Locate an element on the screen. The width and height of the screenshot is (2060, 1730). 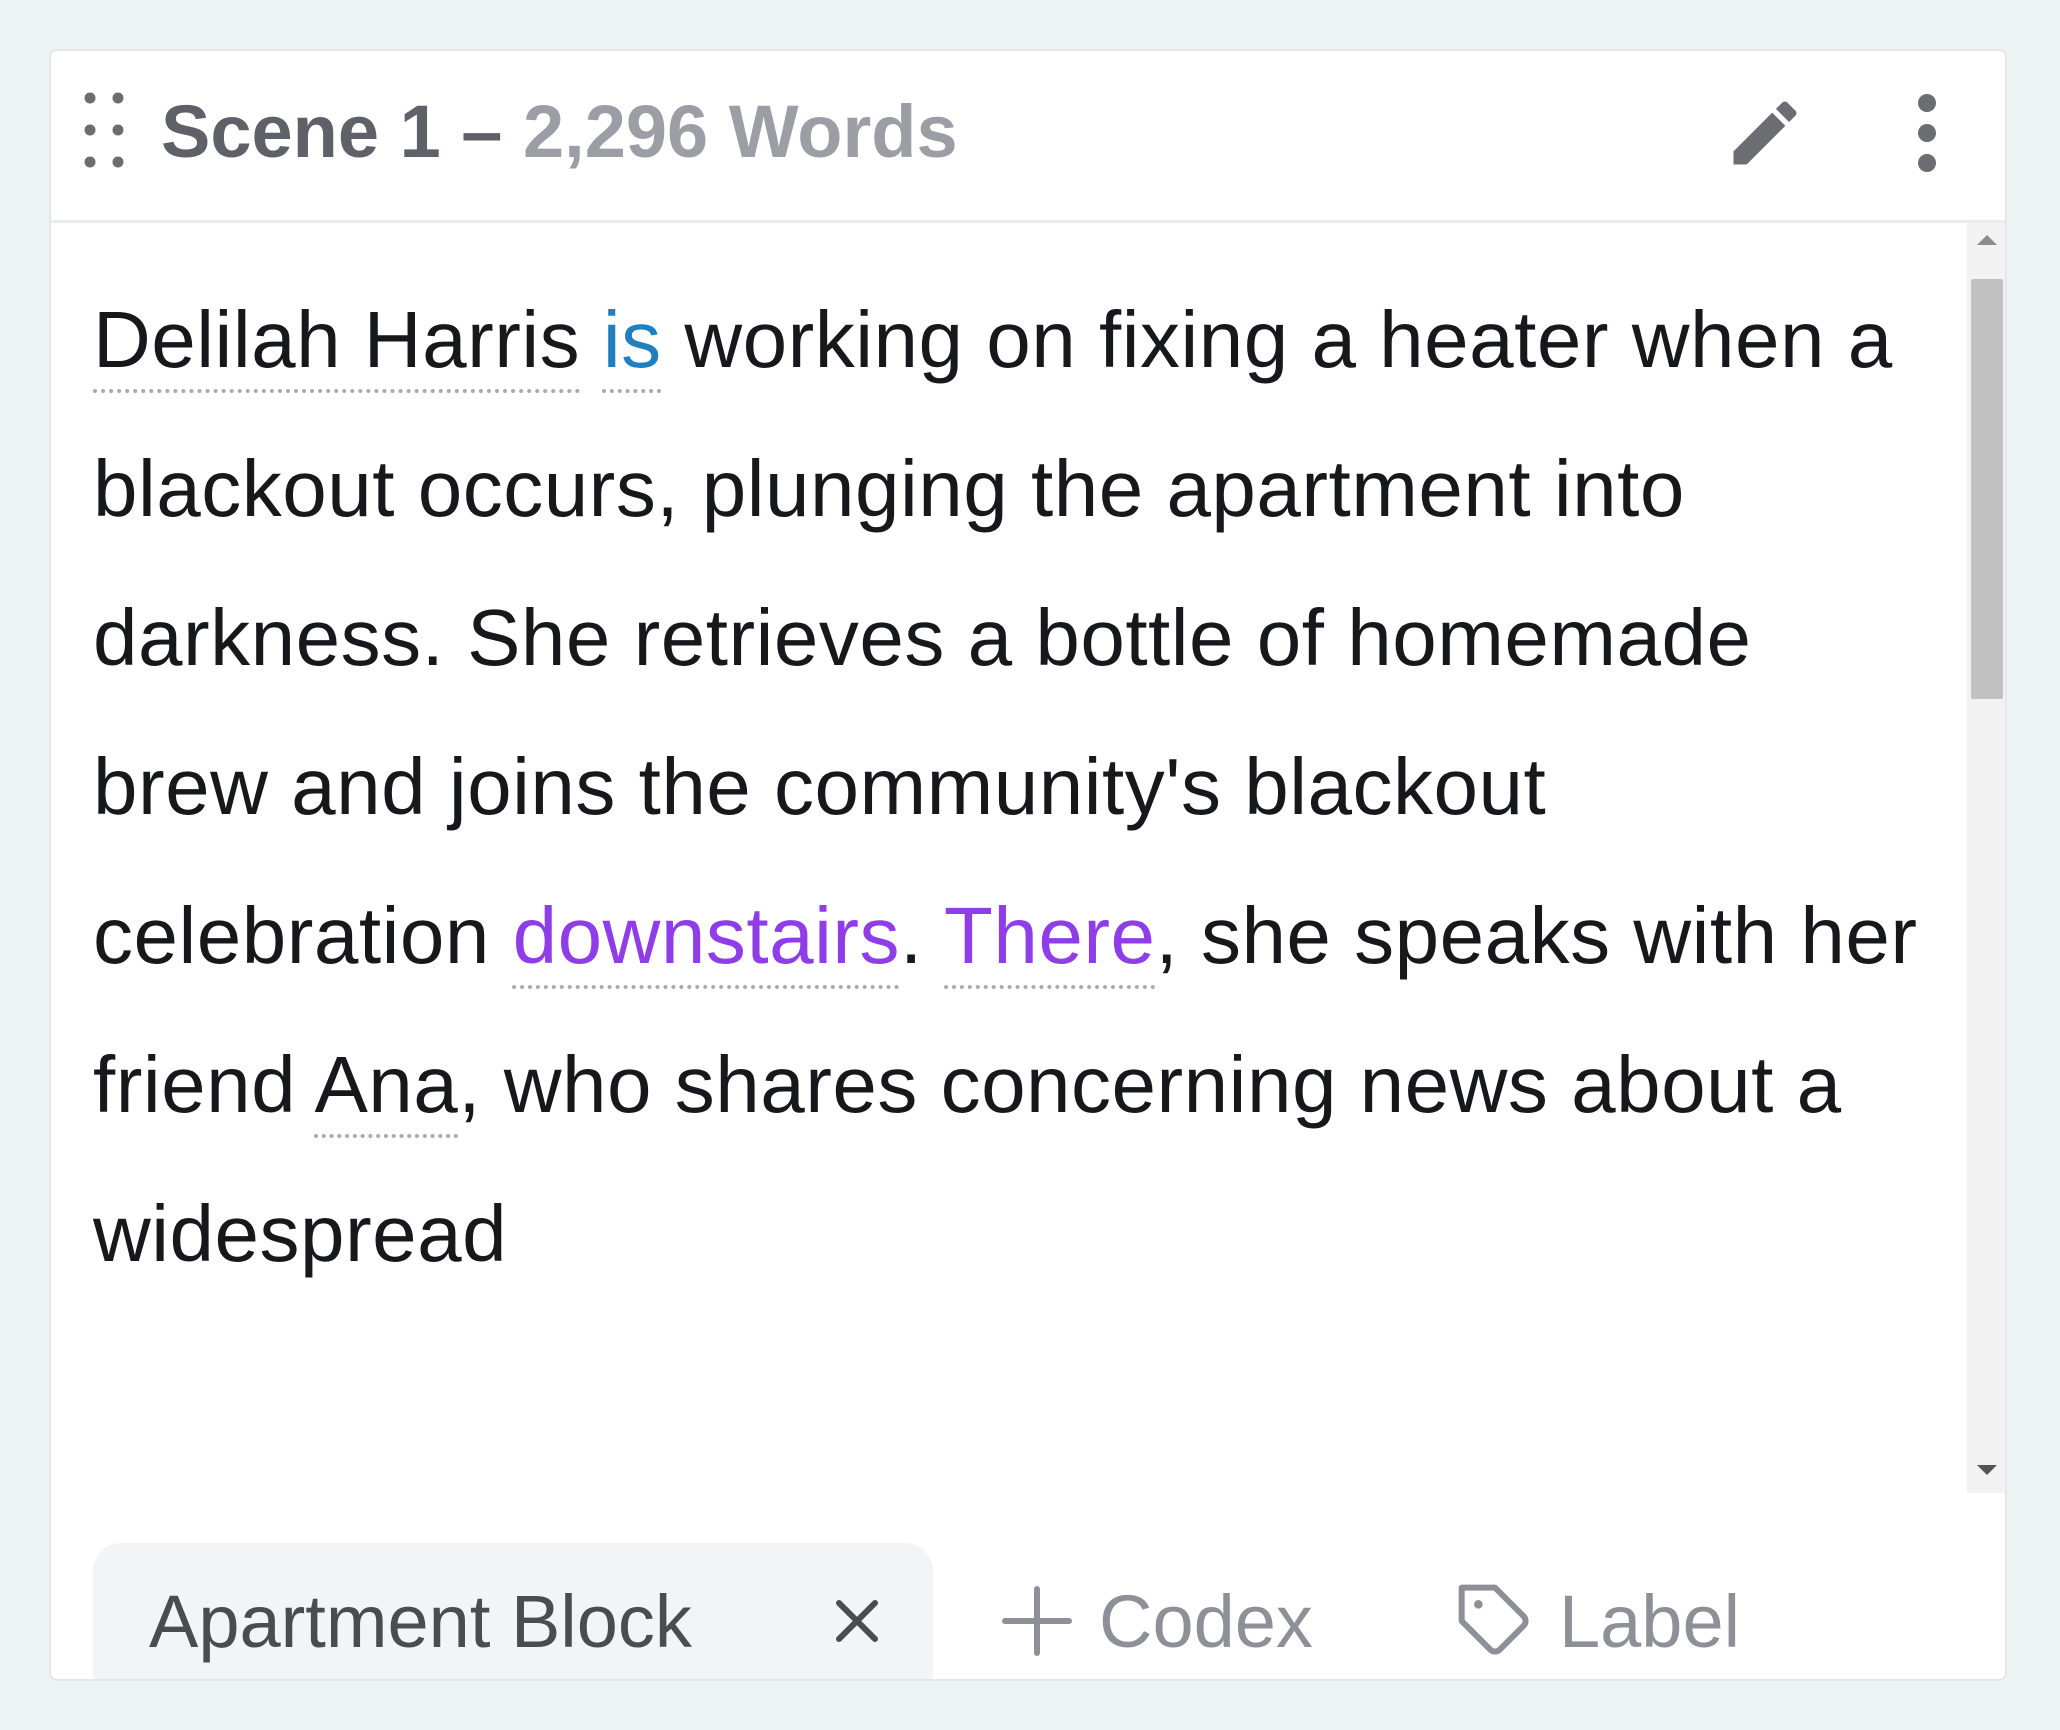
more-vertical-icon is located at coordinates (1927, 133).